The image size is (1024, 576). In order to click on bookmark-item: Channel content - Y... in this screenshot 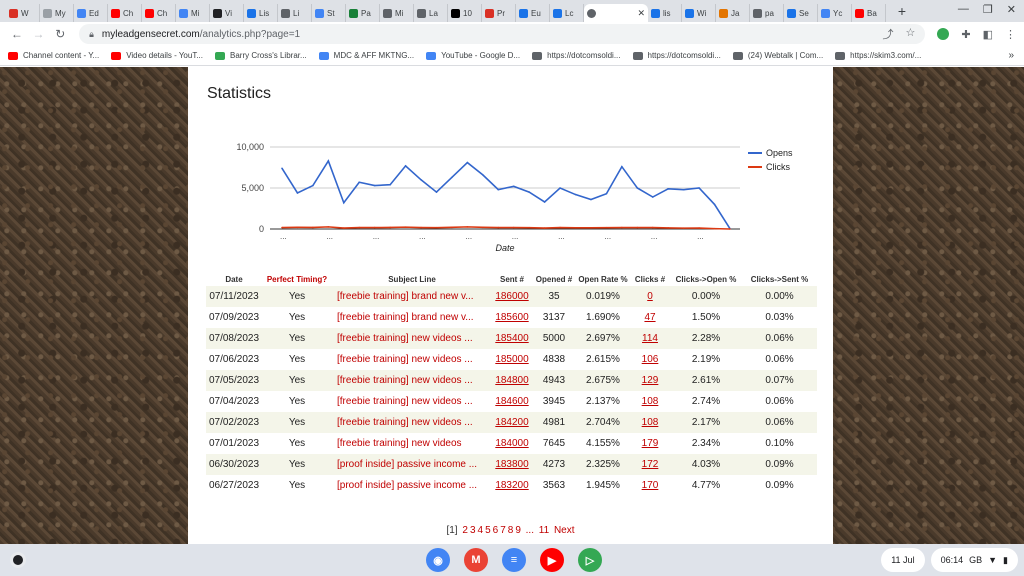, I will do `click(53, 55)`.